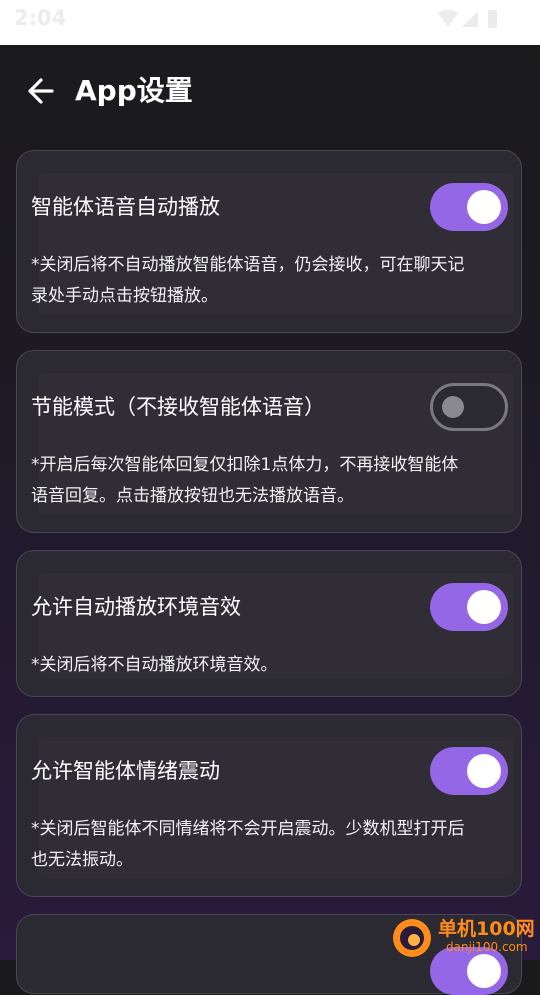 Image resolution: width=540 pixels, height=995 pixels. Describe the element at coordinates (487, 947) in the screenshot. I see `watermark-url: danji100.com` at that location.